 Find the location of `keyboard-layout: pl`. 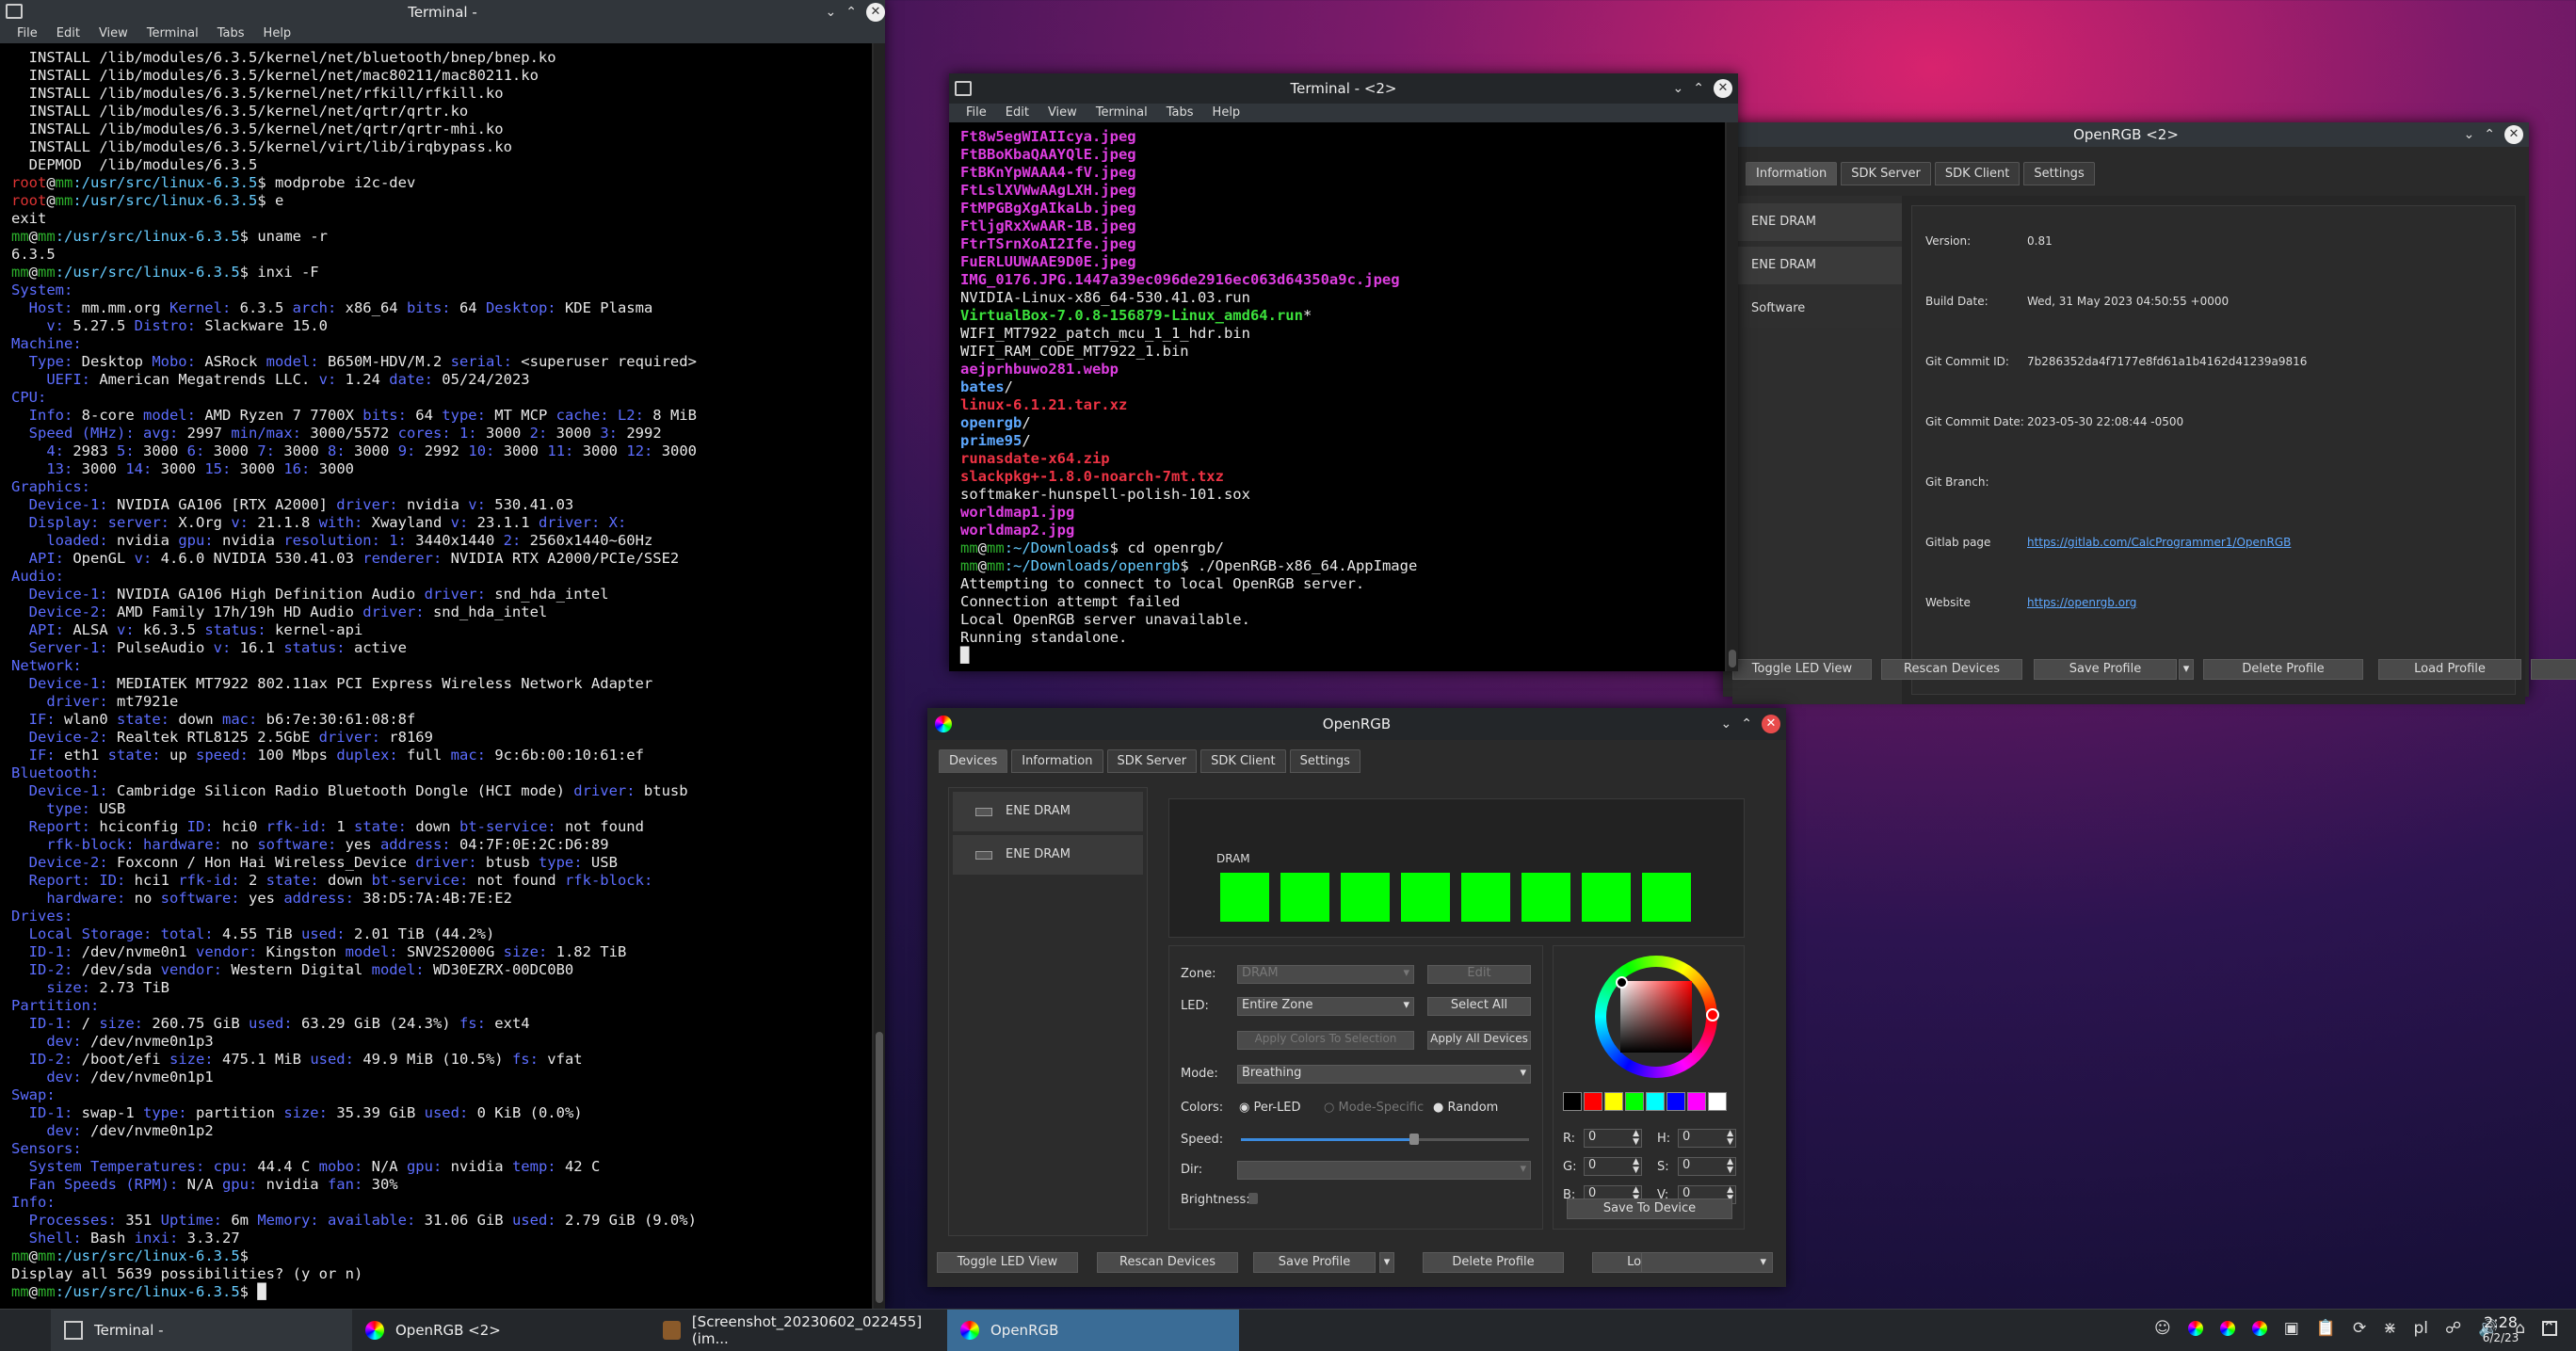

keyboard-layout: pl is located at coordinates (2420, 1328).